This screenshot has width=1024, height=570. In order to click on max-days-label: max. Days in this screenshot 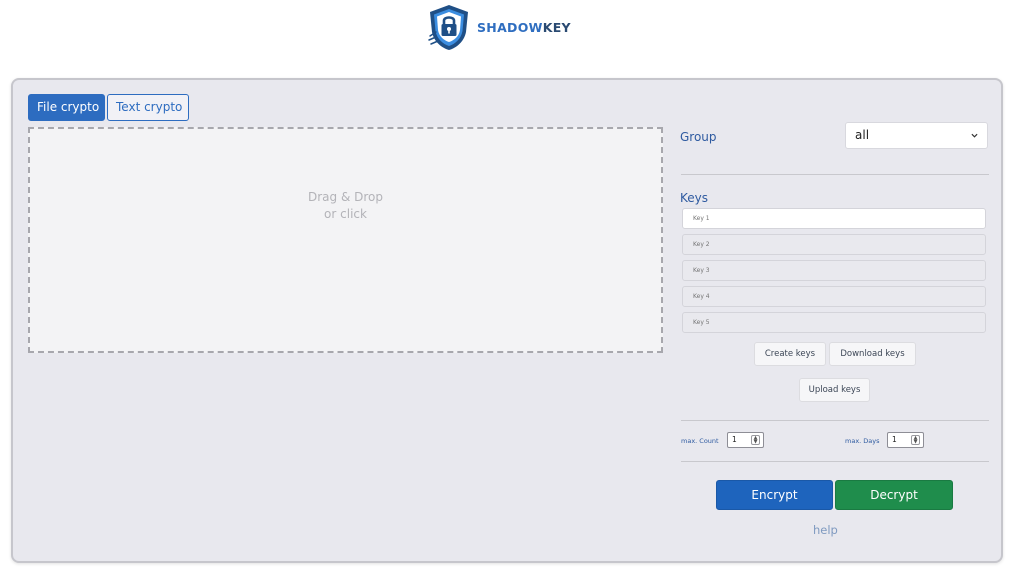, I will do `click(862, 441)`.